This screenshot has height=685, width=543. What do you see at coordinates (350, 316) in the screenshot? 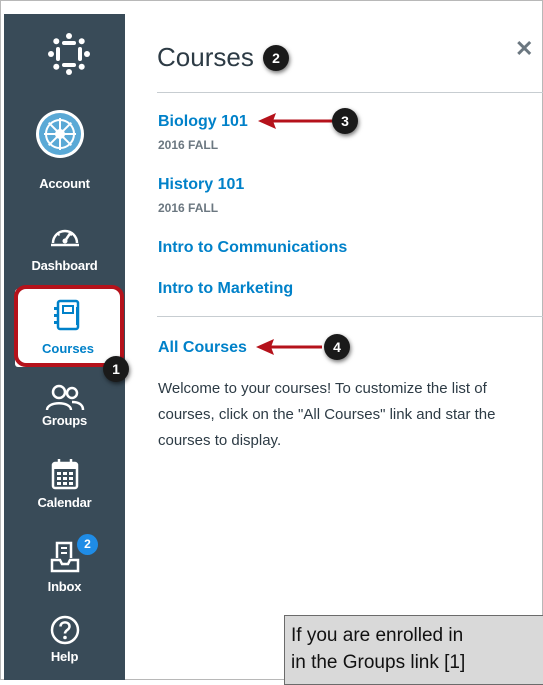
I see `courses-divider` at bounding box center [350, 316].